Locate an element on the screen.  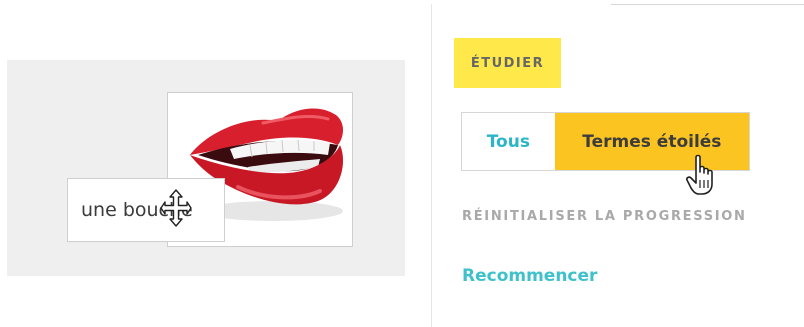
panel-divider is located at coordinates (707, 4).